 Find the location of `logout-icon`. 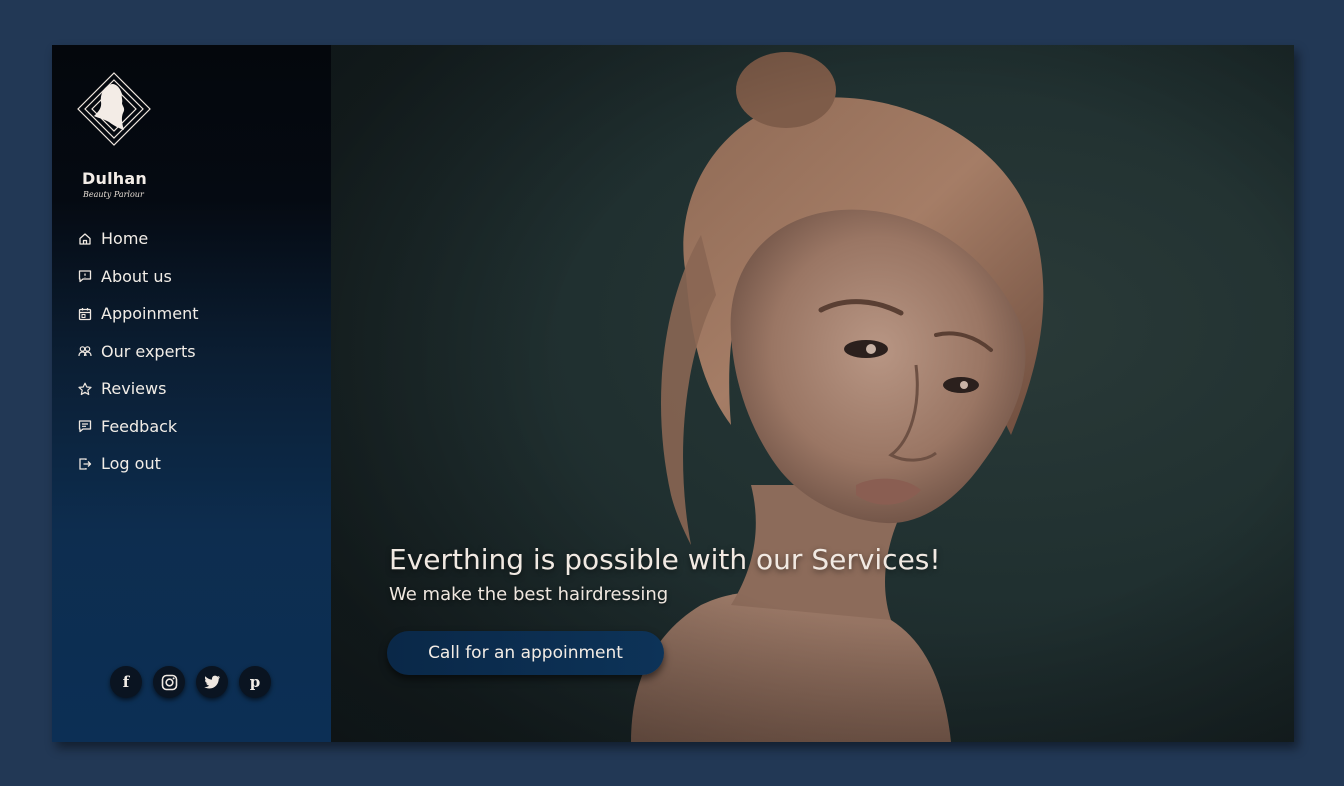

logout-icon is located at coordinates (85, 464).